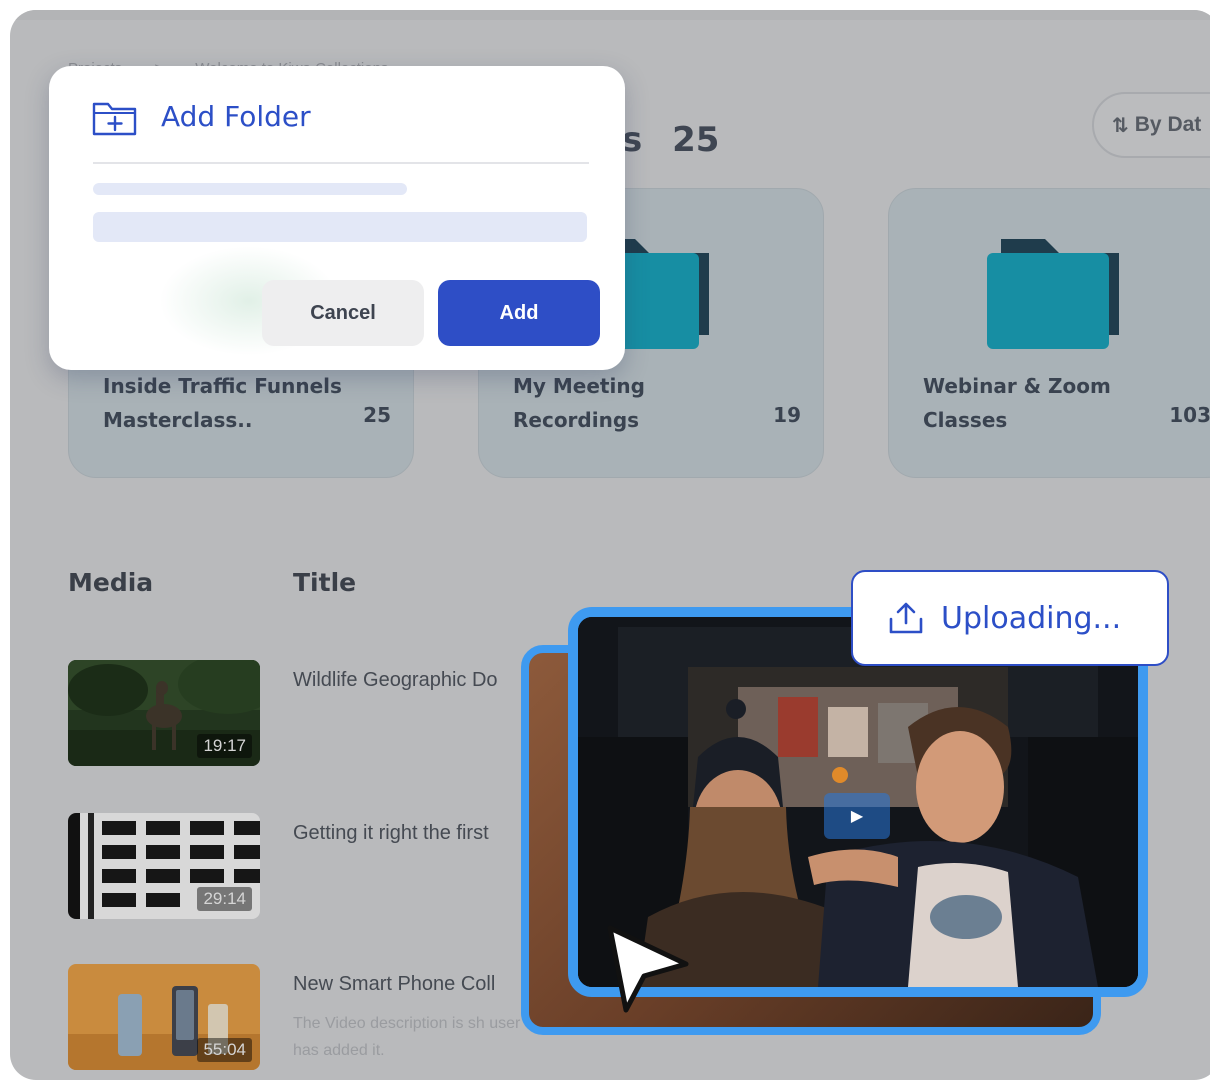 Image resolution: width=1210 pixels, height=1081 pixels. Describe the element at coordinates (787, 415) in the screenshot. I see `folder-count: 19` at that location.